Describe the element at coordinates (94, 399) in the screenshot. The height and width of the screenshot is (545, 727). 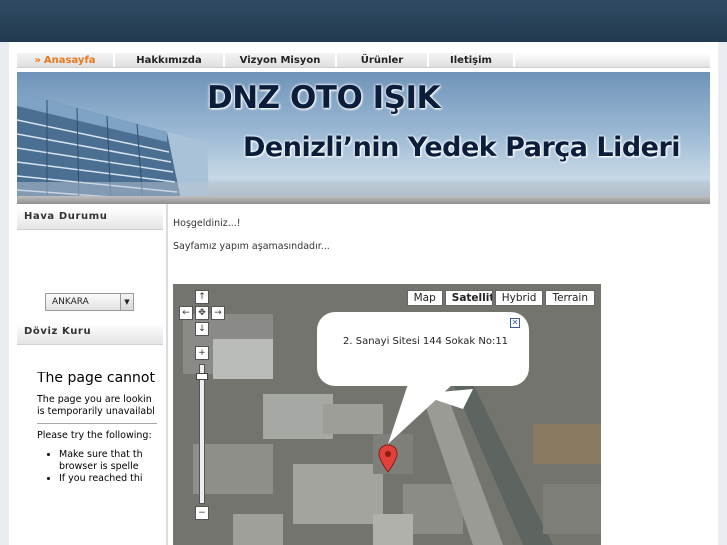
I see `error-text-line: The page you are lookin` at that location.